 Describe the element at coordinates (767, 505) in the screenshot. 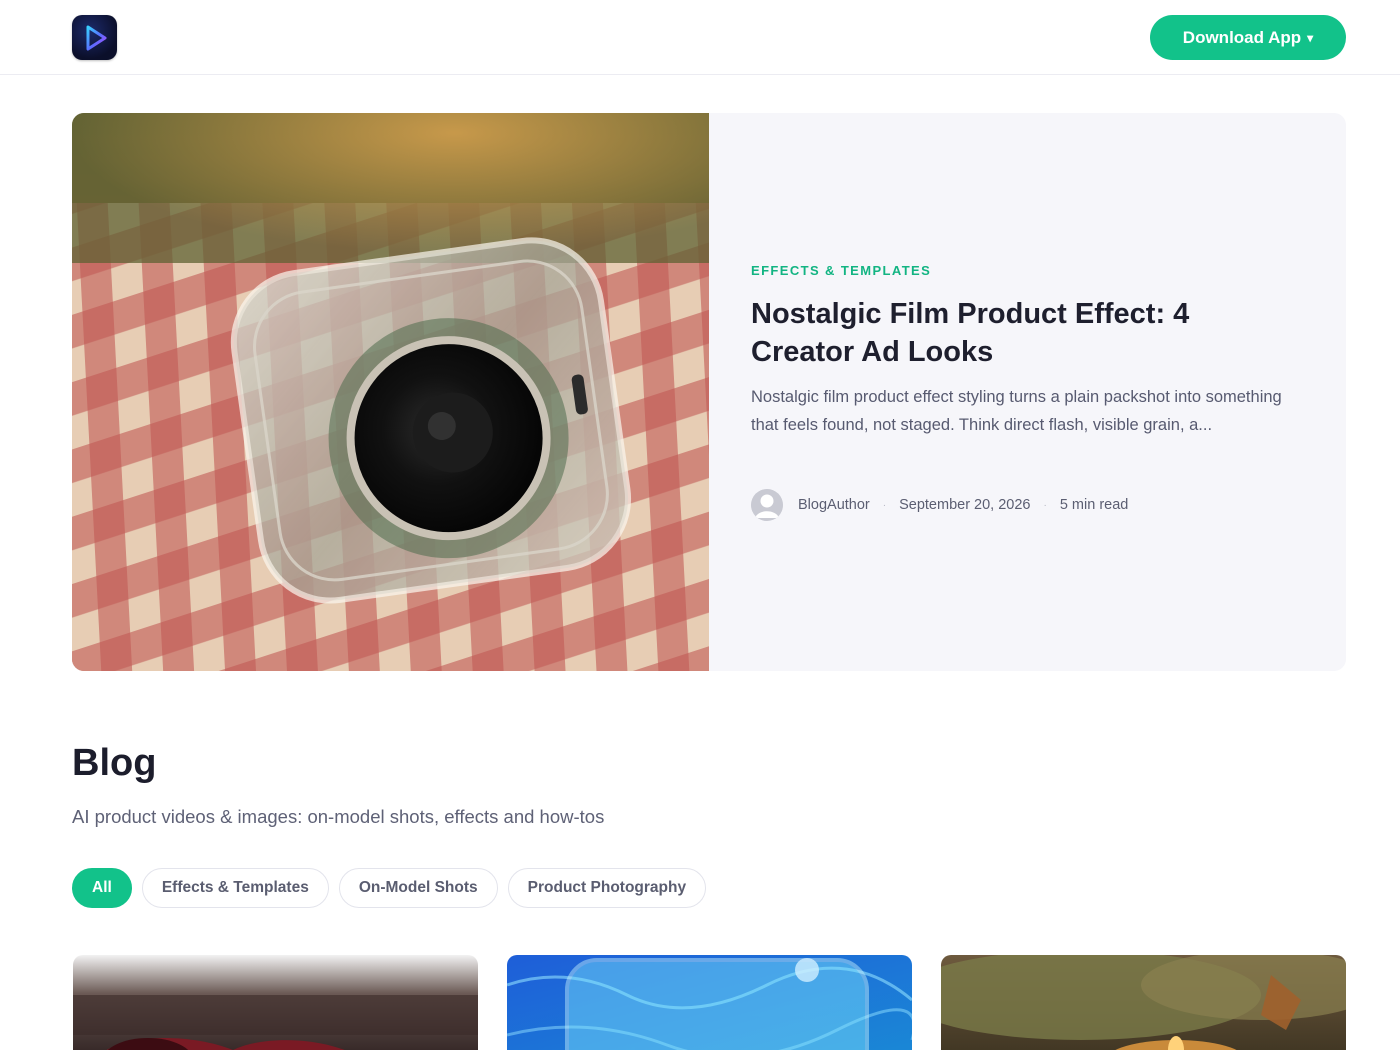

I see `author-avatar` at that location.